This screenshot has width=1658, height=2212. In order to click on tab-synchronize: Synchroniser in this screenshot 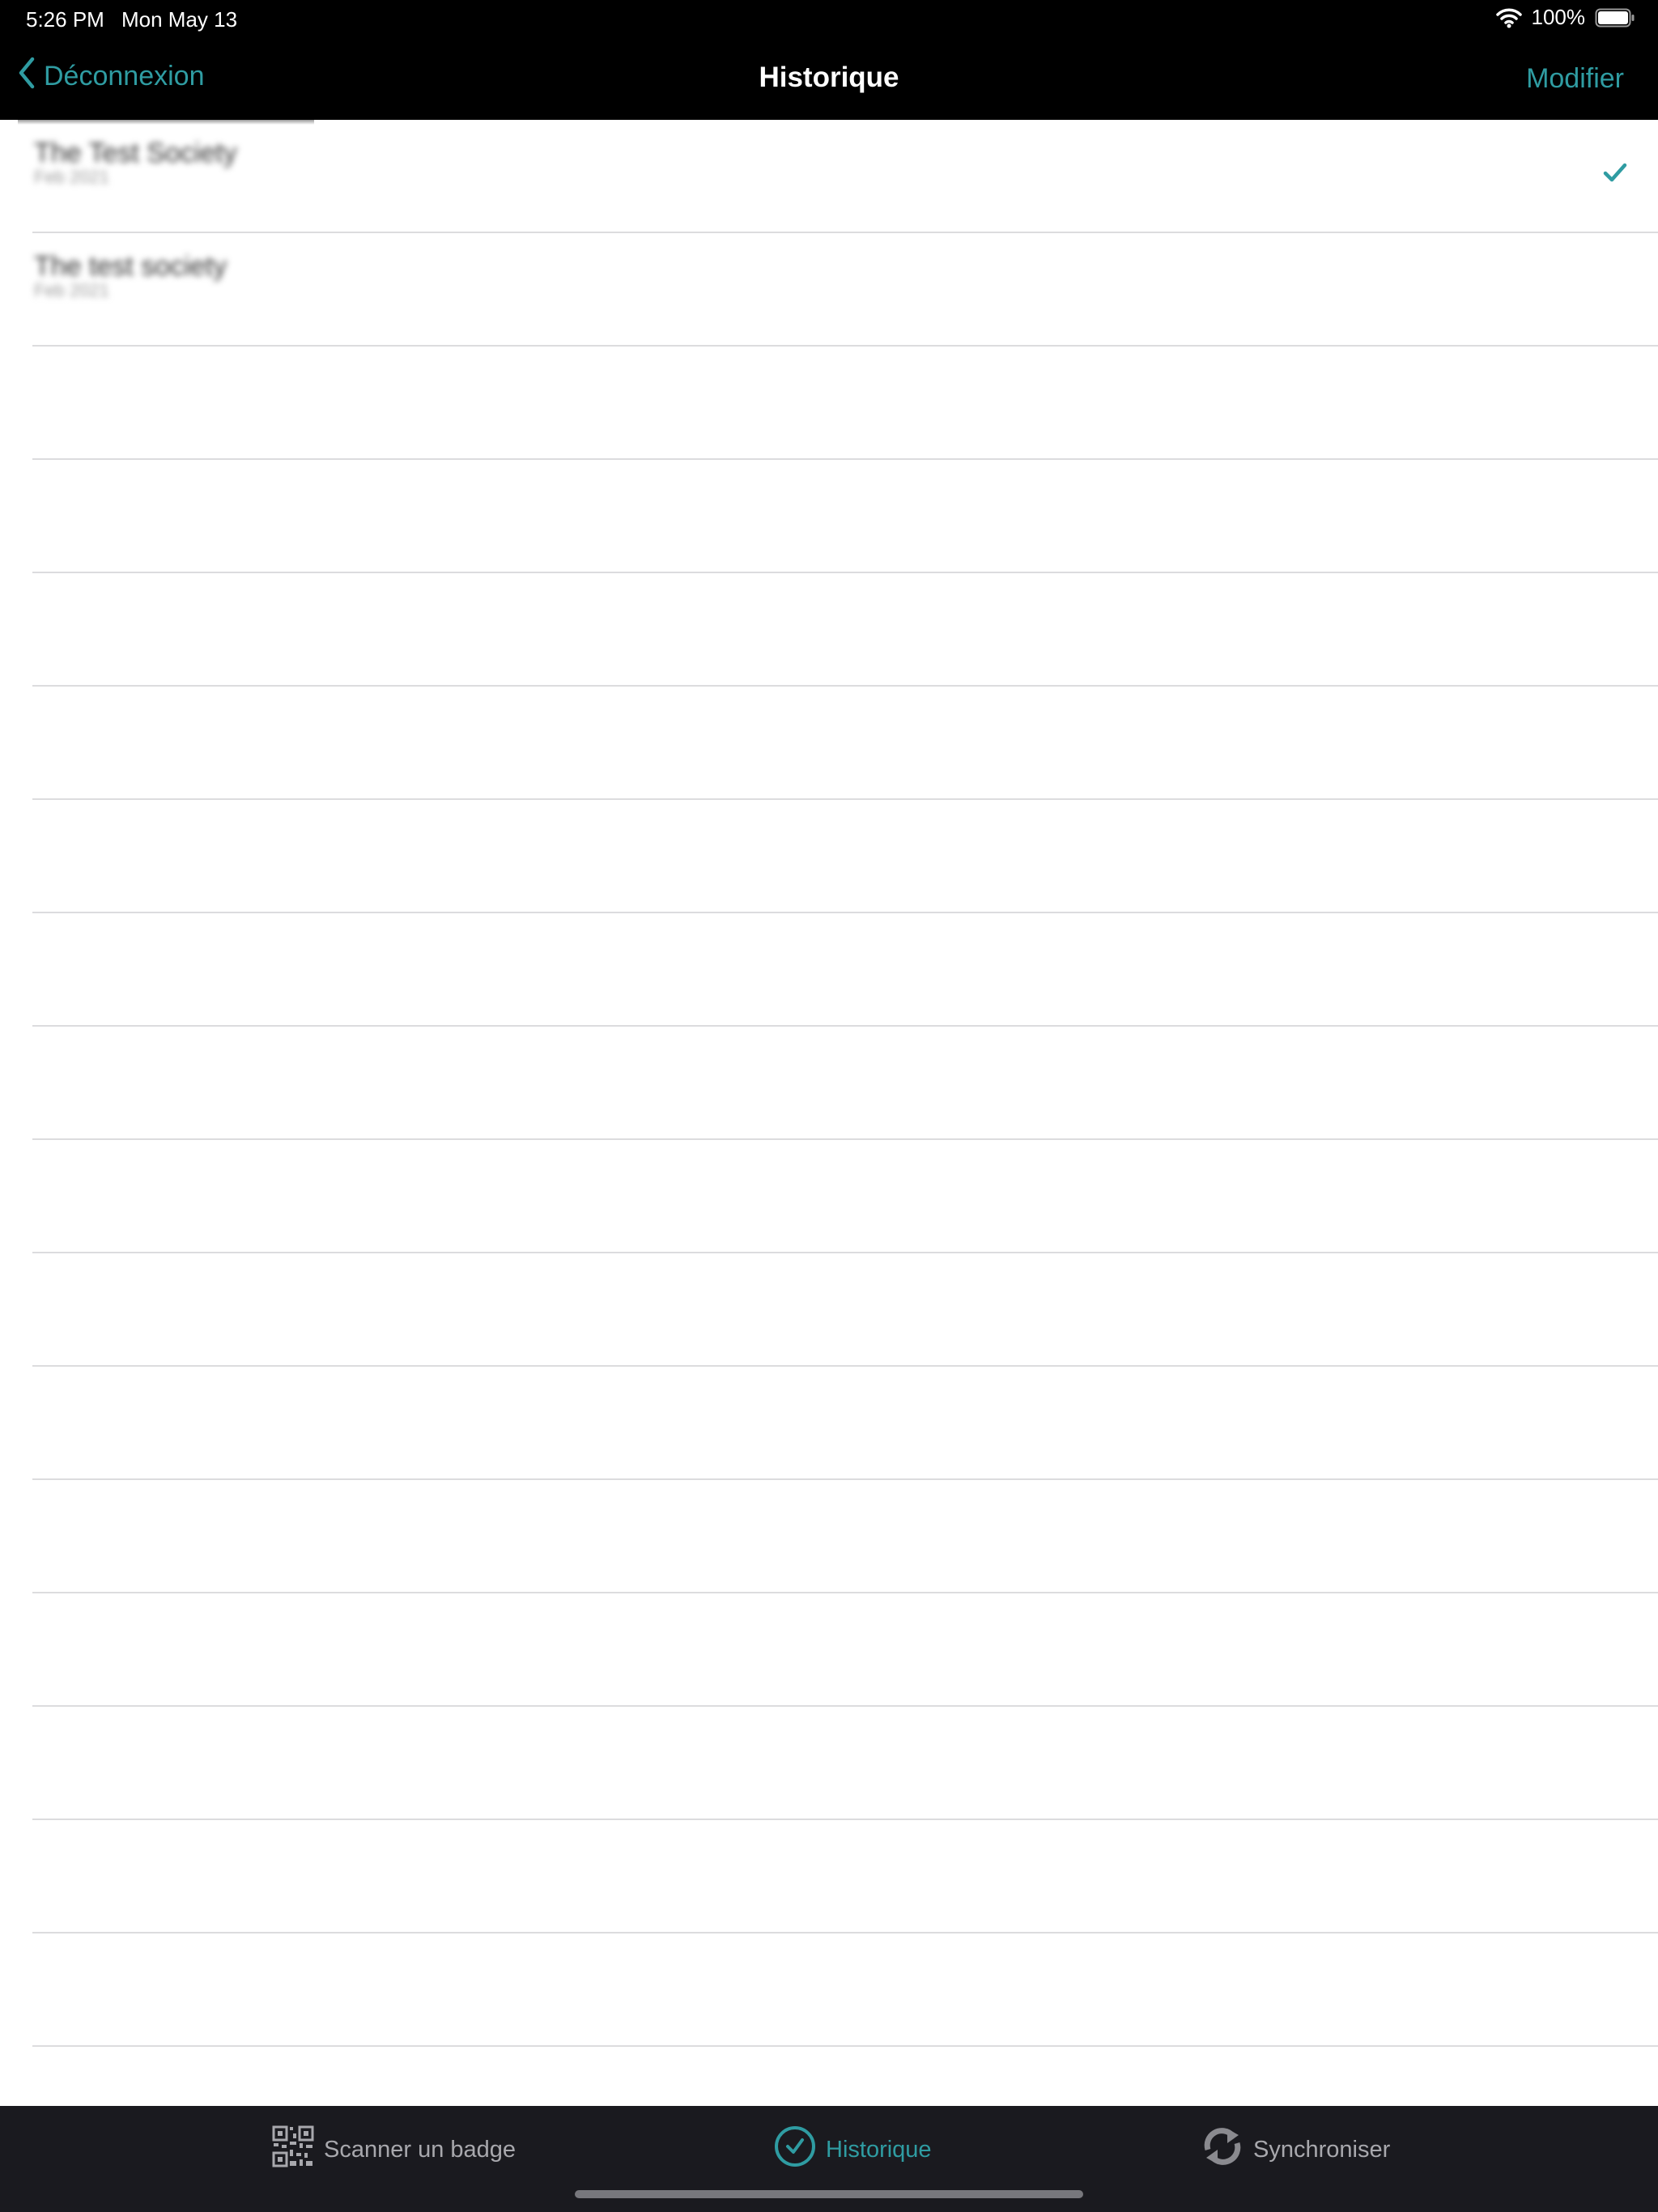, I will do `click(1295, 2149)`.